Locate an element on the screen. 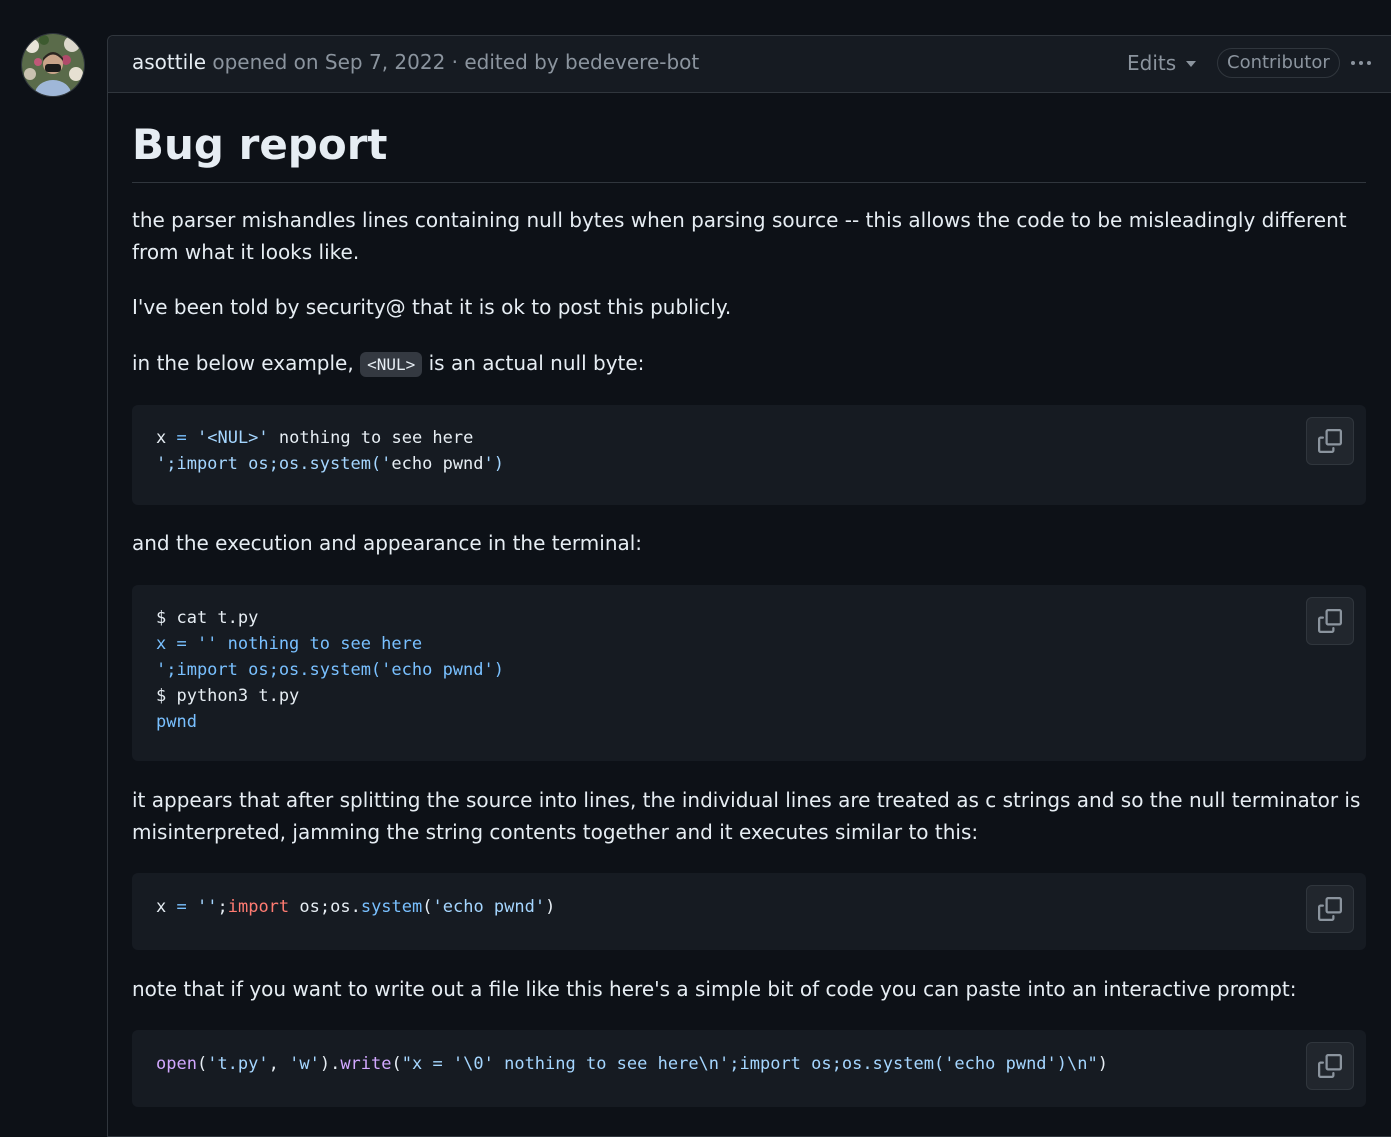 This screenshot has width=1391, height=1137. author-link: asottile is located at coordinates (169, 62).